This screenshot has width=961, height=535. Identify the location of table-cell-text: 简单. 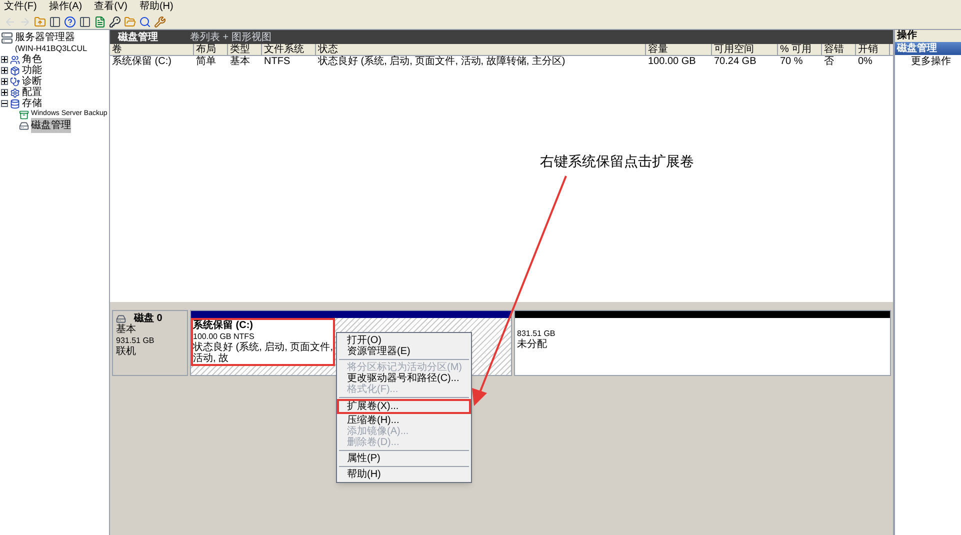
(206, 62).